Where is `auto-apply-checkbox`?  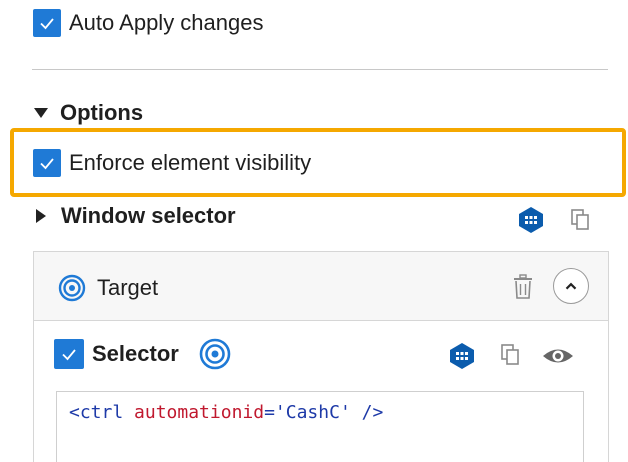
auto-apply-checkbox is located at coordinates (47, 23).